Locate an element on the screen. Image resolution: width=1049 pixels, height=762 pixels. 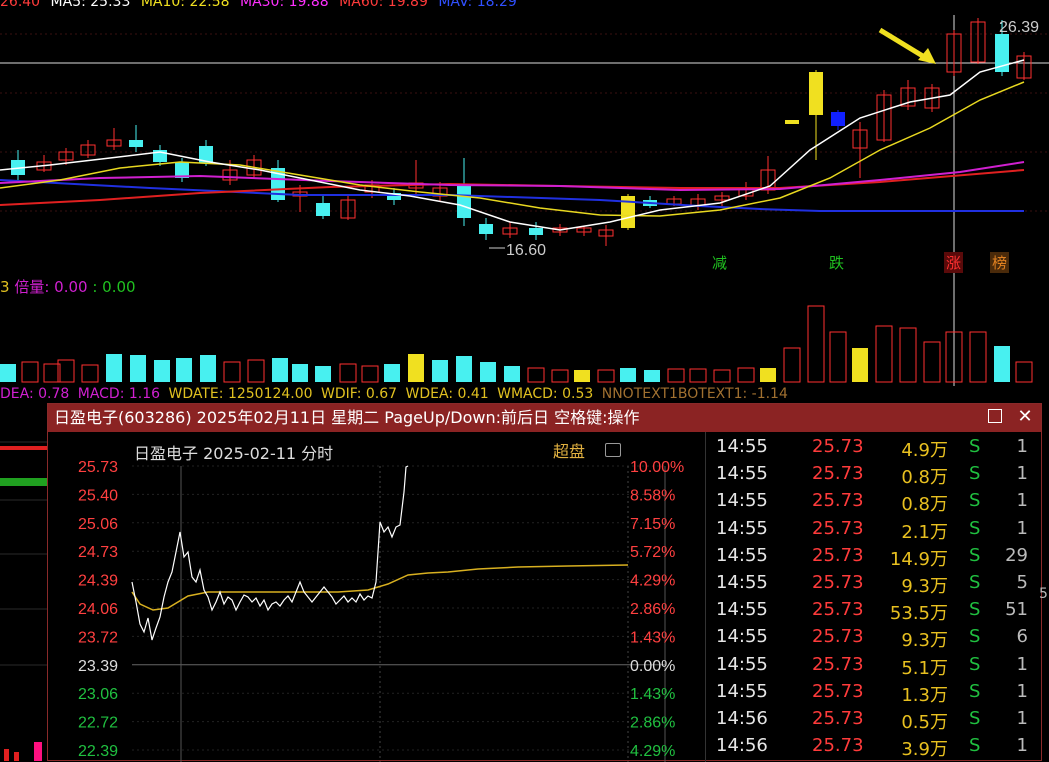
tick-row: 14:55 25.73 4.9万 S 1 is located at coordinates (874, 447).